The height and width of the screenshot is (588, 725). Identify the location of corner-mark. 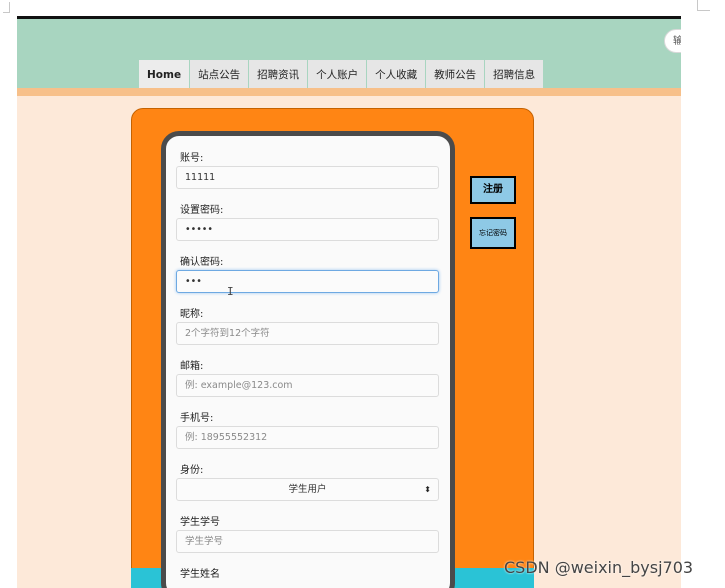
(6, 7).